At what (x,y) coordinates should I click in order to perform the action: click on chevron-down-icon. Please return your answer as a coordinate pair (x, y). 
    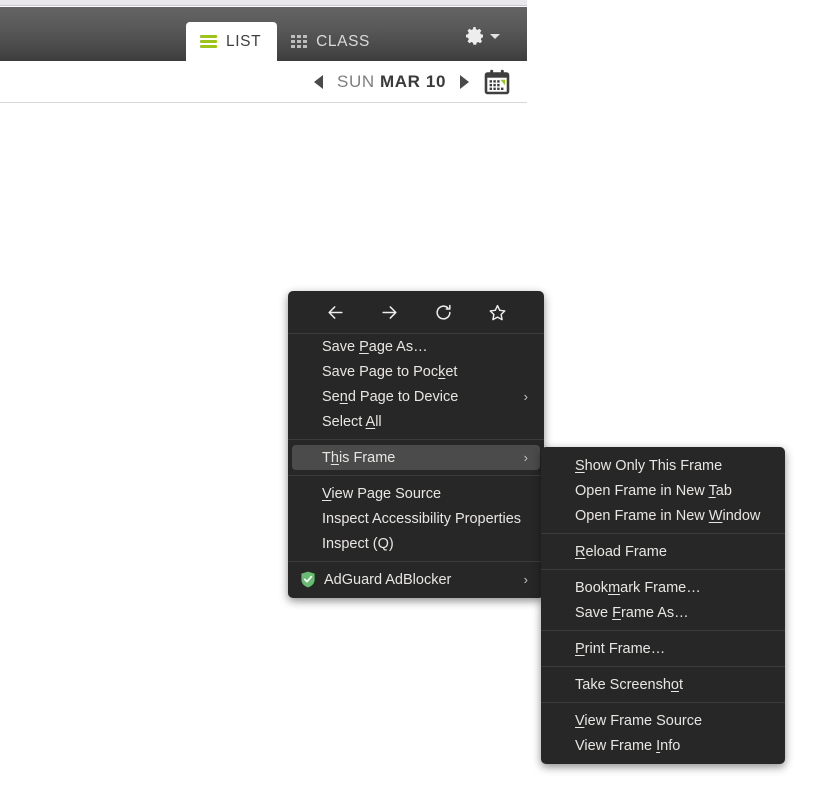
    Looking at the image, I should click on (495, 36).